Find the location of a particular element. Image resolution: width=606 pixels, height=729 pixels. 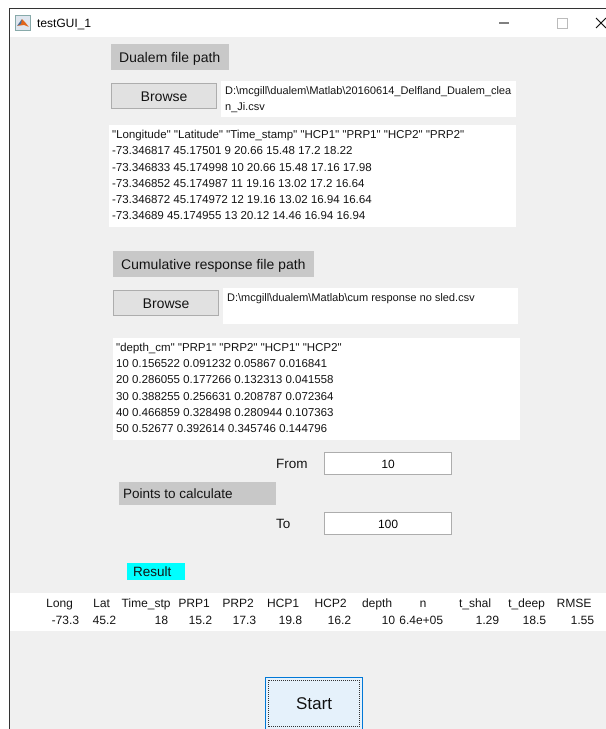

table-cell-text: 18.5 is located at coordinates (534, 620).